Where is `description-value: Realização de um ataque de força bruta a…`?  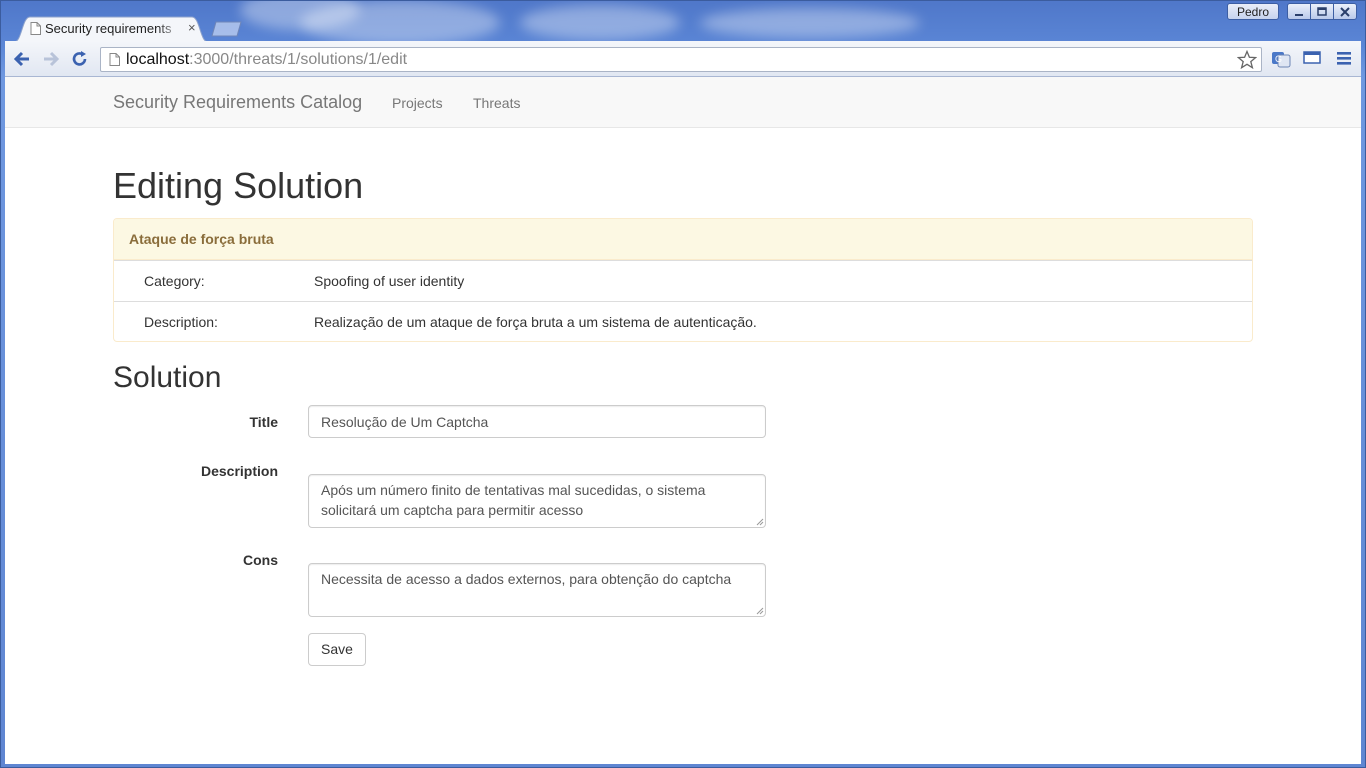 description-value: Realização de um ataque de força bruta a… is located at coordinates (535, 322).